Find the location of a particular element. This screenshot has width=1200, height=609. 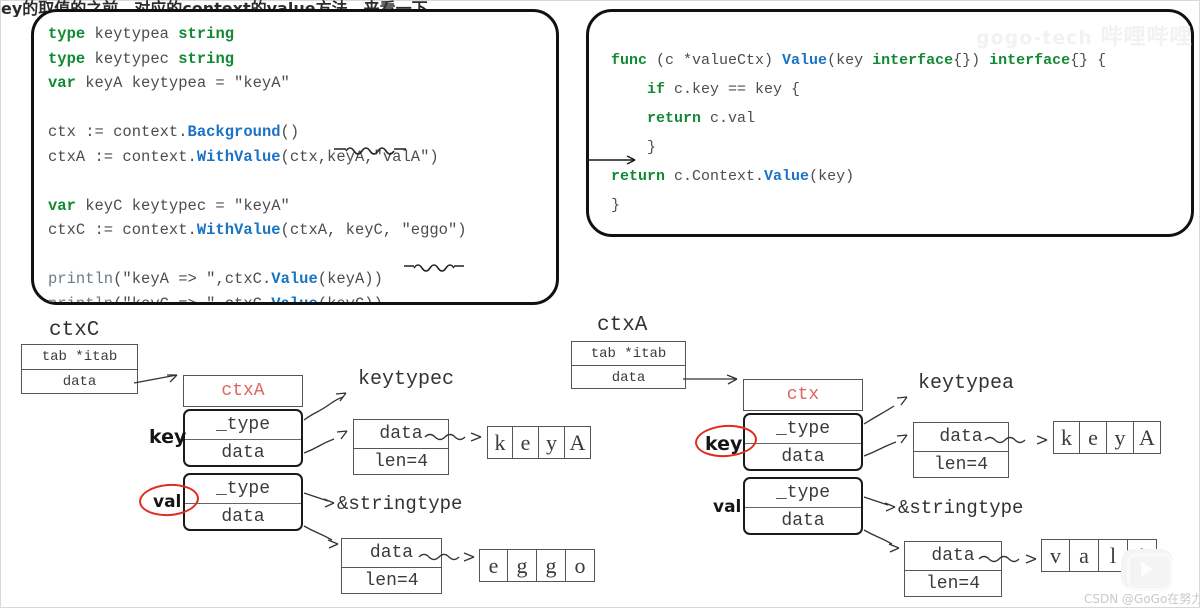

diagram-right-key-chars: keyA is located at coordinates (1107, 437).